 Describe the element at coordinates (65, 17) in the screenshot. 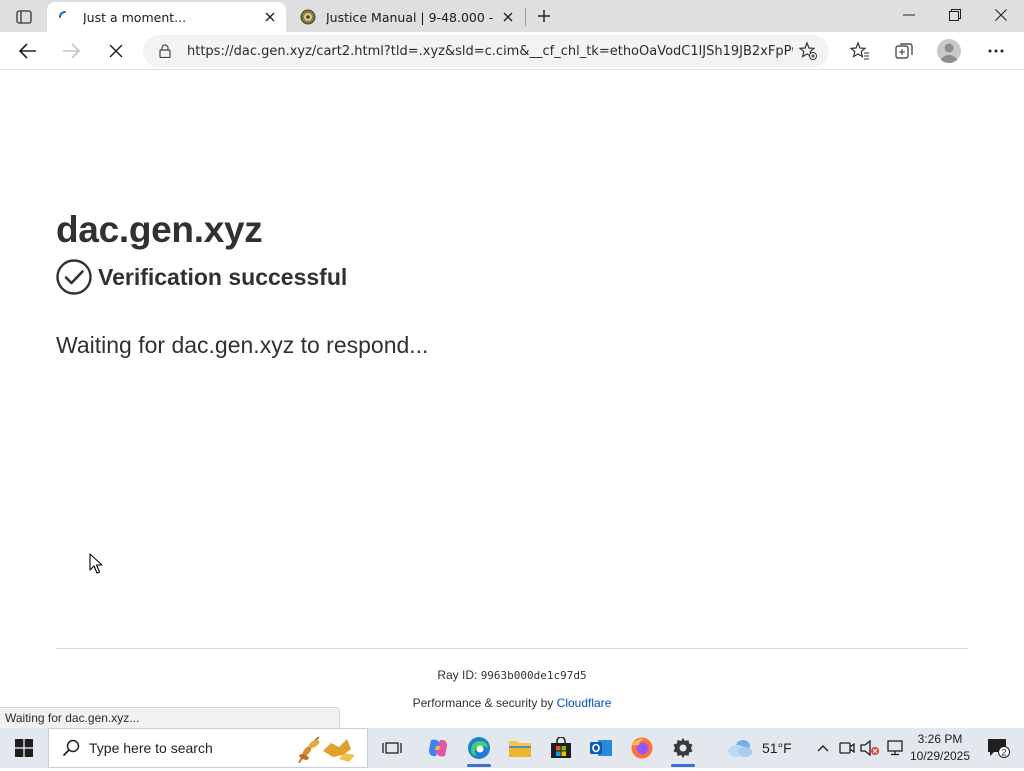

I see `loading-spinner-icon` at that location.